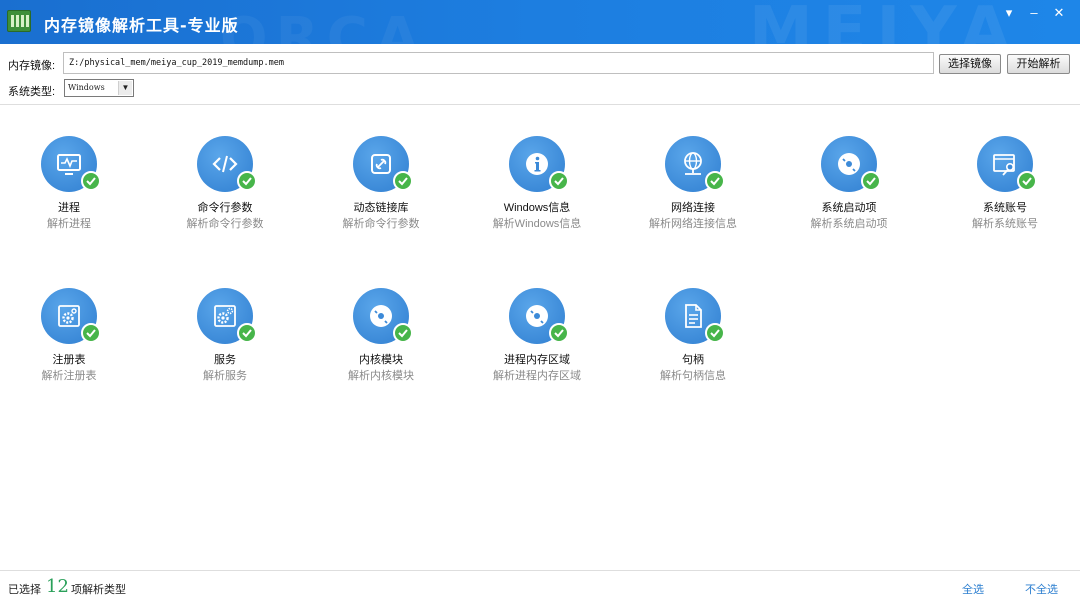  I want to click on item-title: 命令行参数, so click(225, 208).